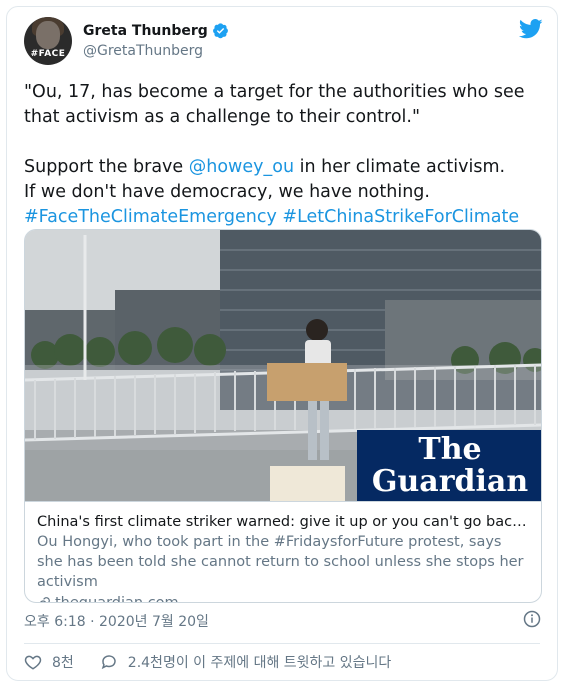 Image resolution: width=566 pixels, height=689 pixels. Describe the element at coordinates (108, 662) in the screenshot. I see `comment-bubble-icon` at that location.